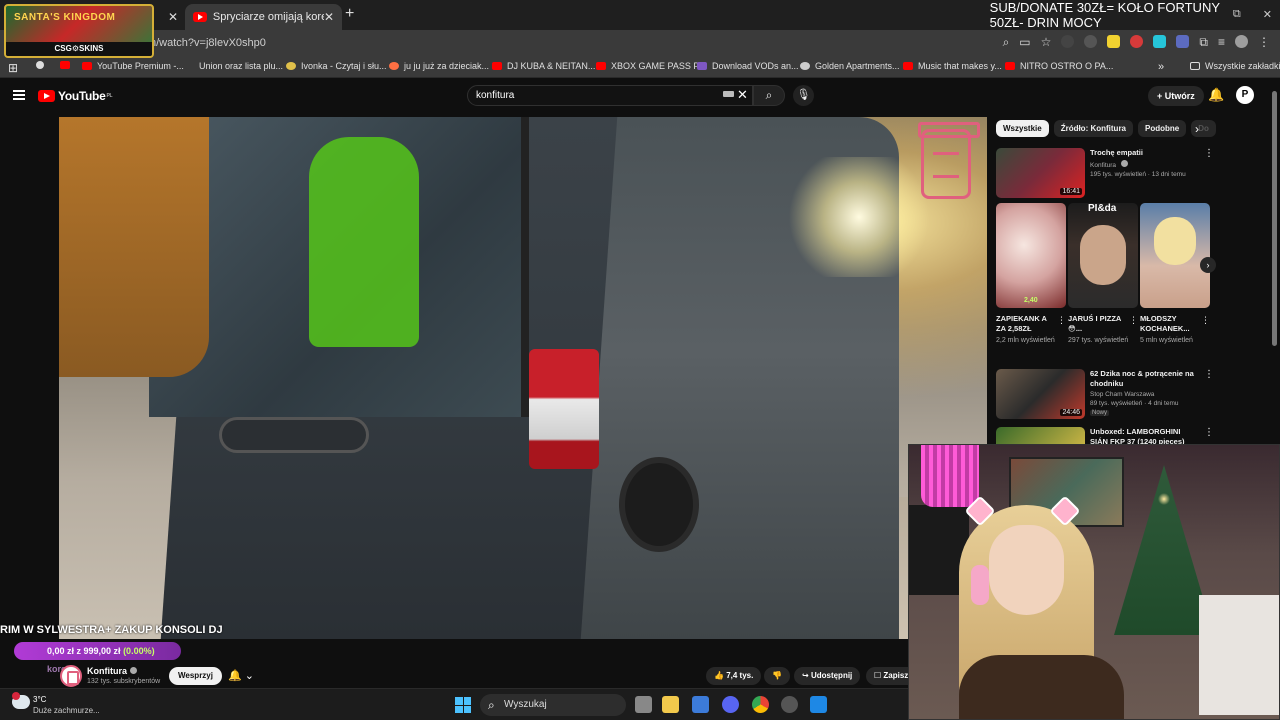 This screenshot has width=1280, height=720. I want to click on promo-title: SANTA'S KINGDOM, so click(65, 17).